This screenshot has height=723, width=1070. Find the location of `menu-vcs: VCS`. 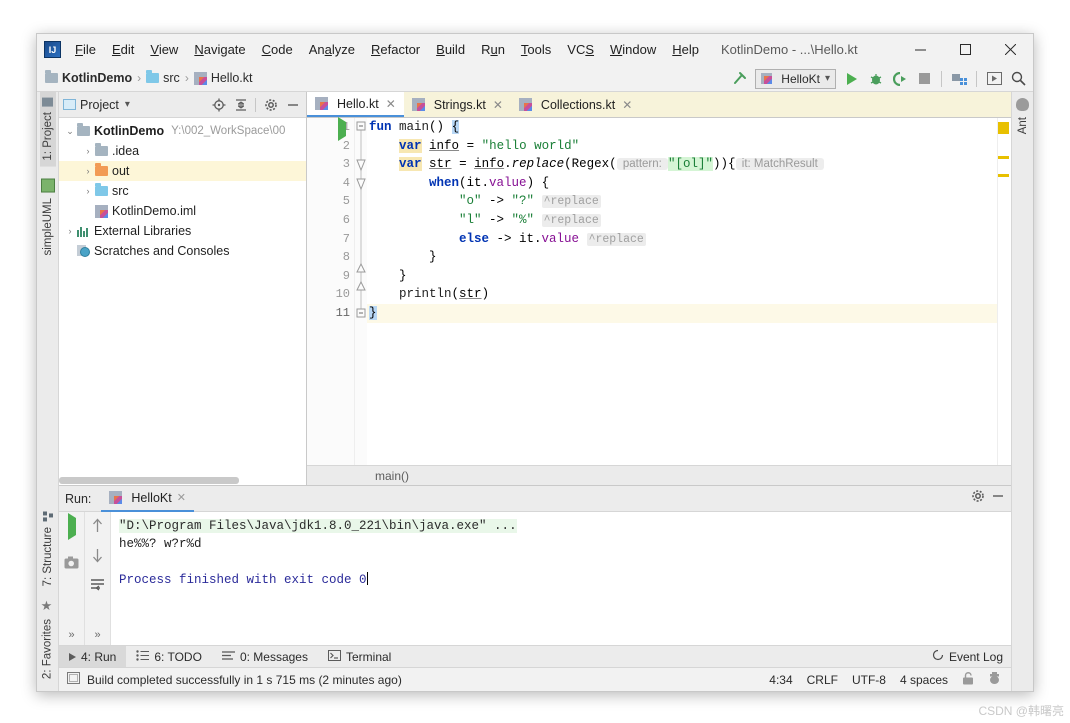

menu-vcs: VCS is located at coordinates (580, 49).